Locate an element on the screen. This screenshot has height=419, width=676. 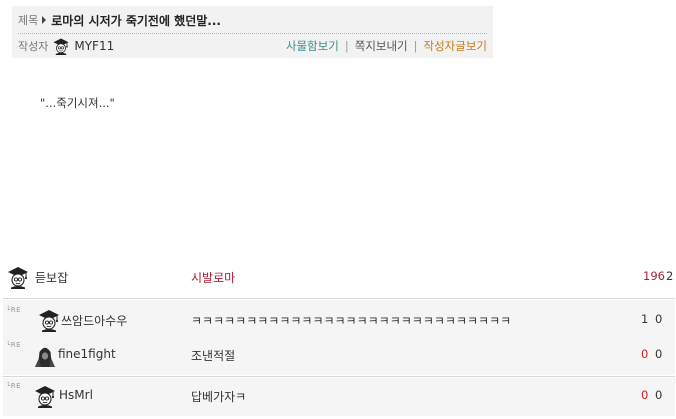
author-label: 작성자 is located at coordinates (33, 46).